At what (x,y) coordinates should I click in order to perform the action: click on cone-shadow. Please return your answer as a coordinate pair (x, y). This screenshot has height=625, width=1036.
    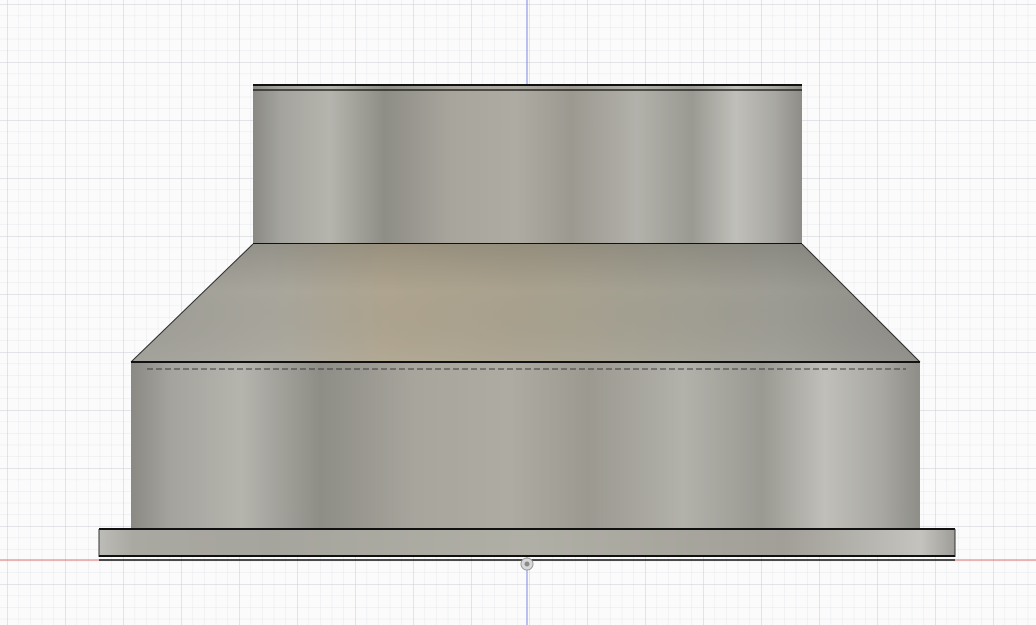
    Looking at the image, I should click on (525, 303).